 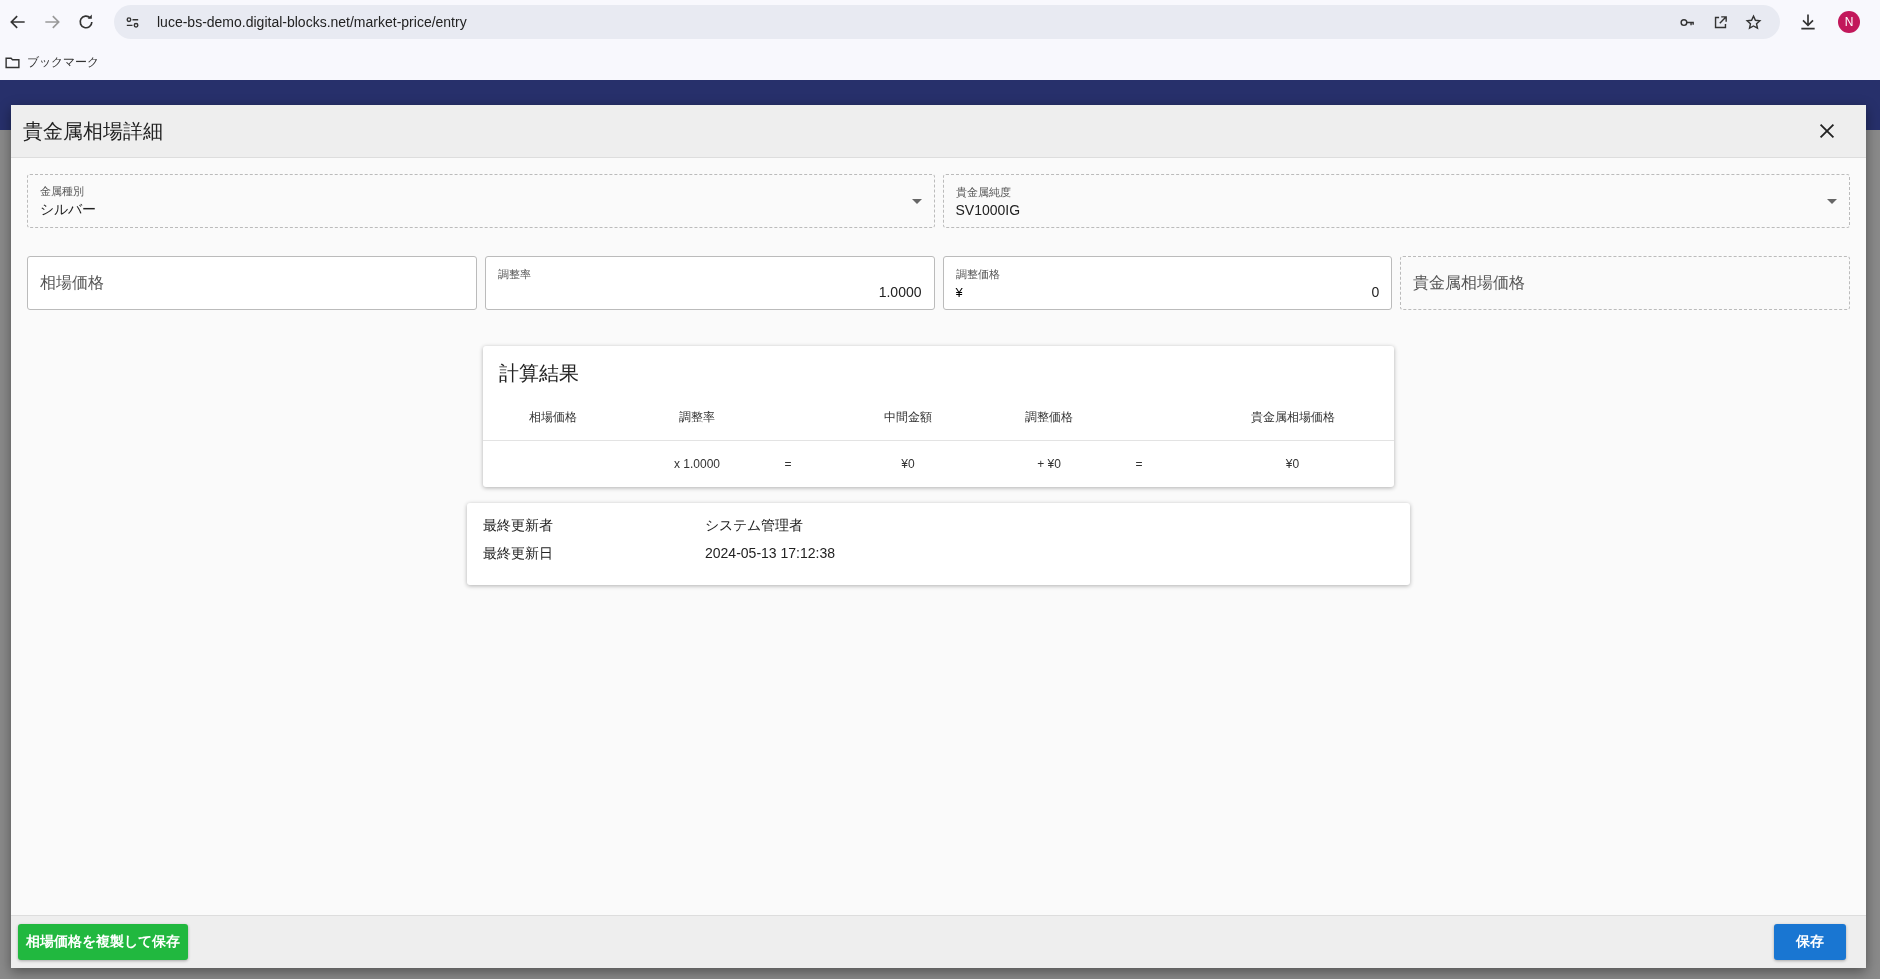 What do you see at coordinates (754, 526) in the screenshot?
I see `info-value: システム管理者` at bounding box center [754, 526].